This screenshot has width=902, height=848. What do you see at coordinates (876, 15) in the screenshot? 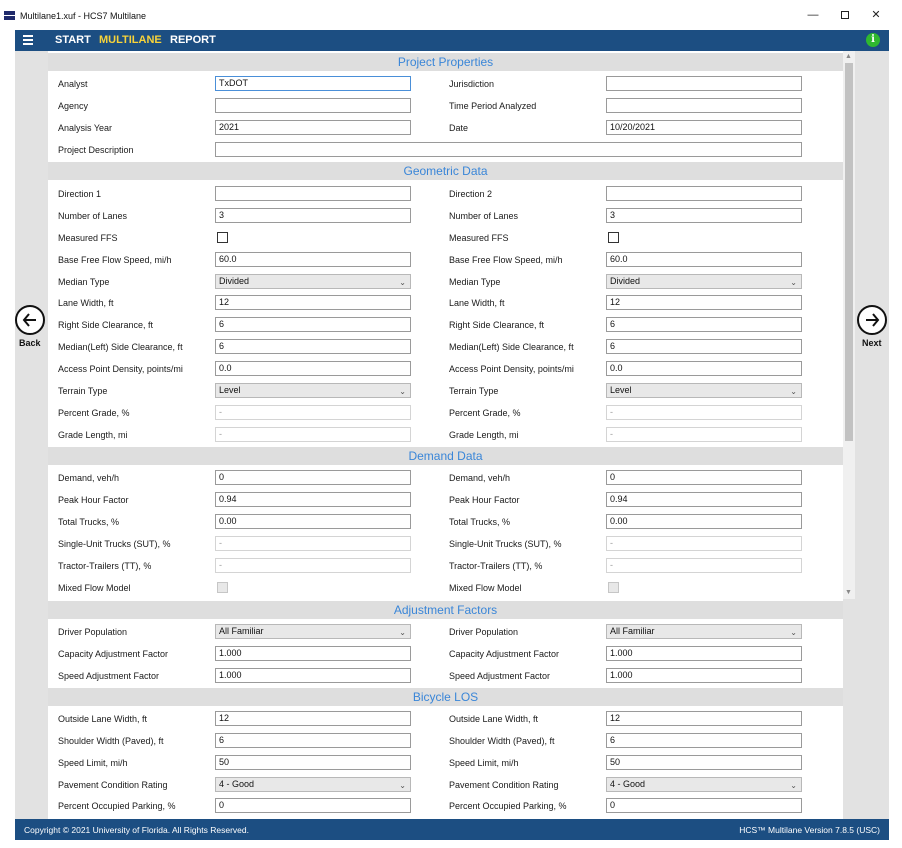
I see `close-button: ✕` at bounding box center [876, 15].